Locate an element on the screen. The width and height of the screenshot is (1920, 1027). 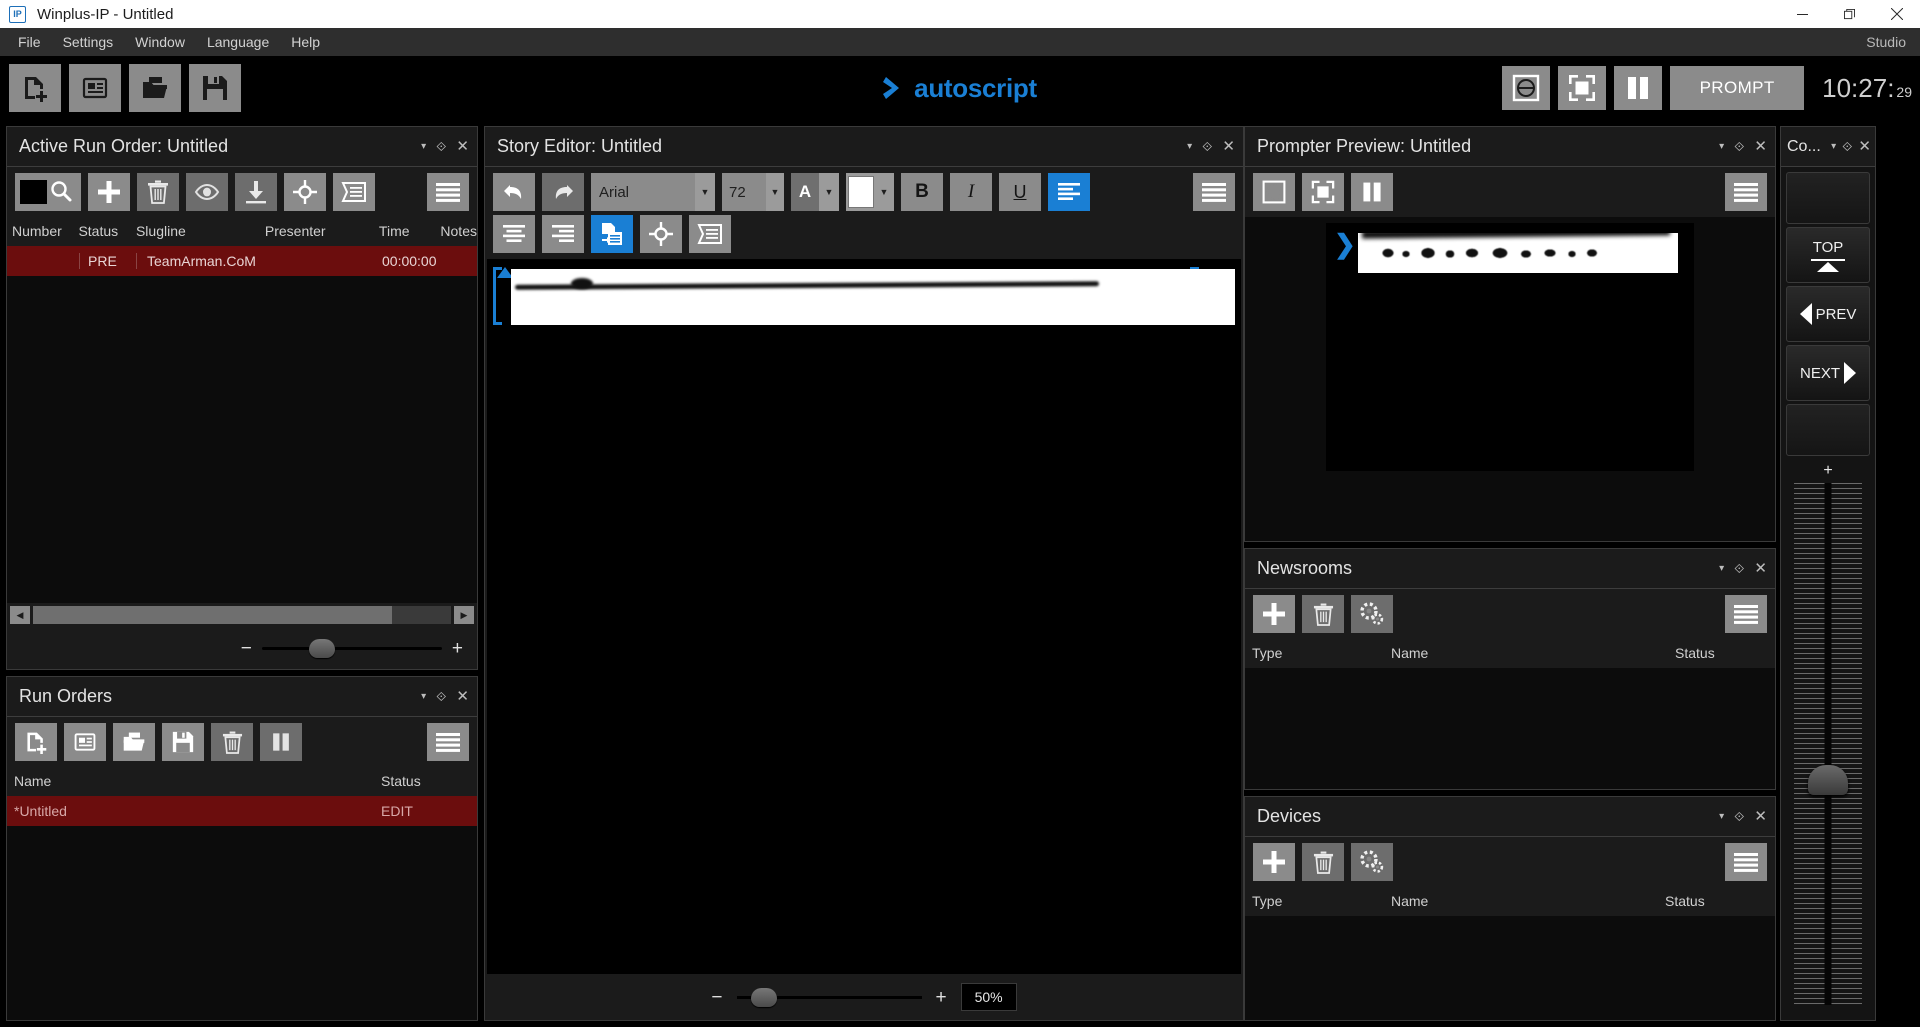
zoom-slider is located at coordinates (829, 997).